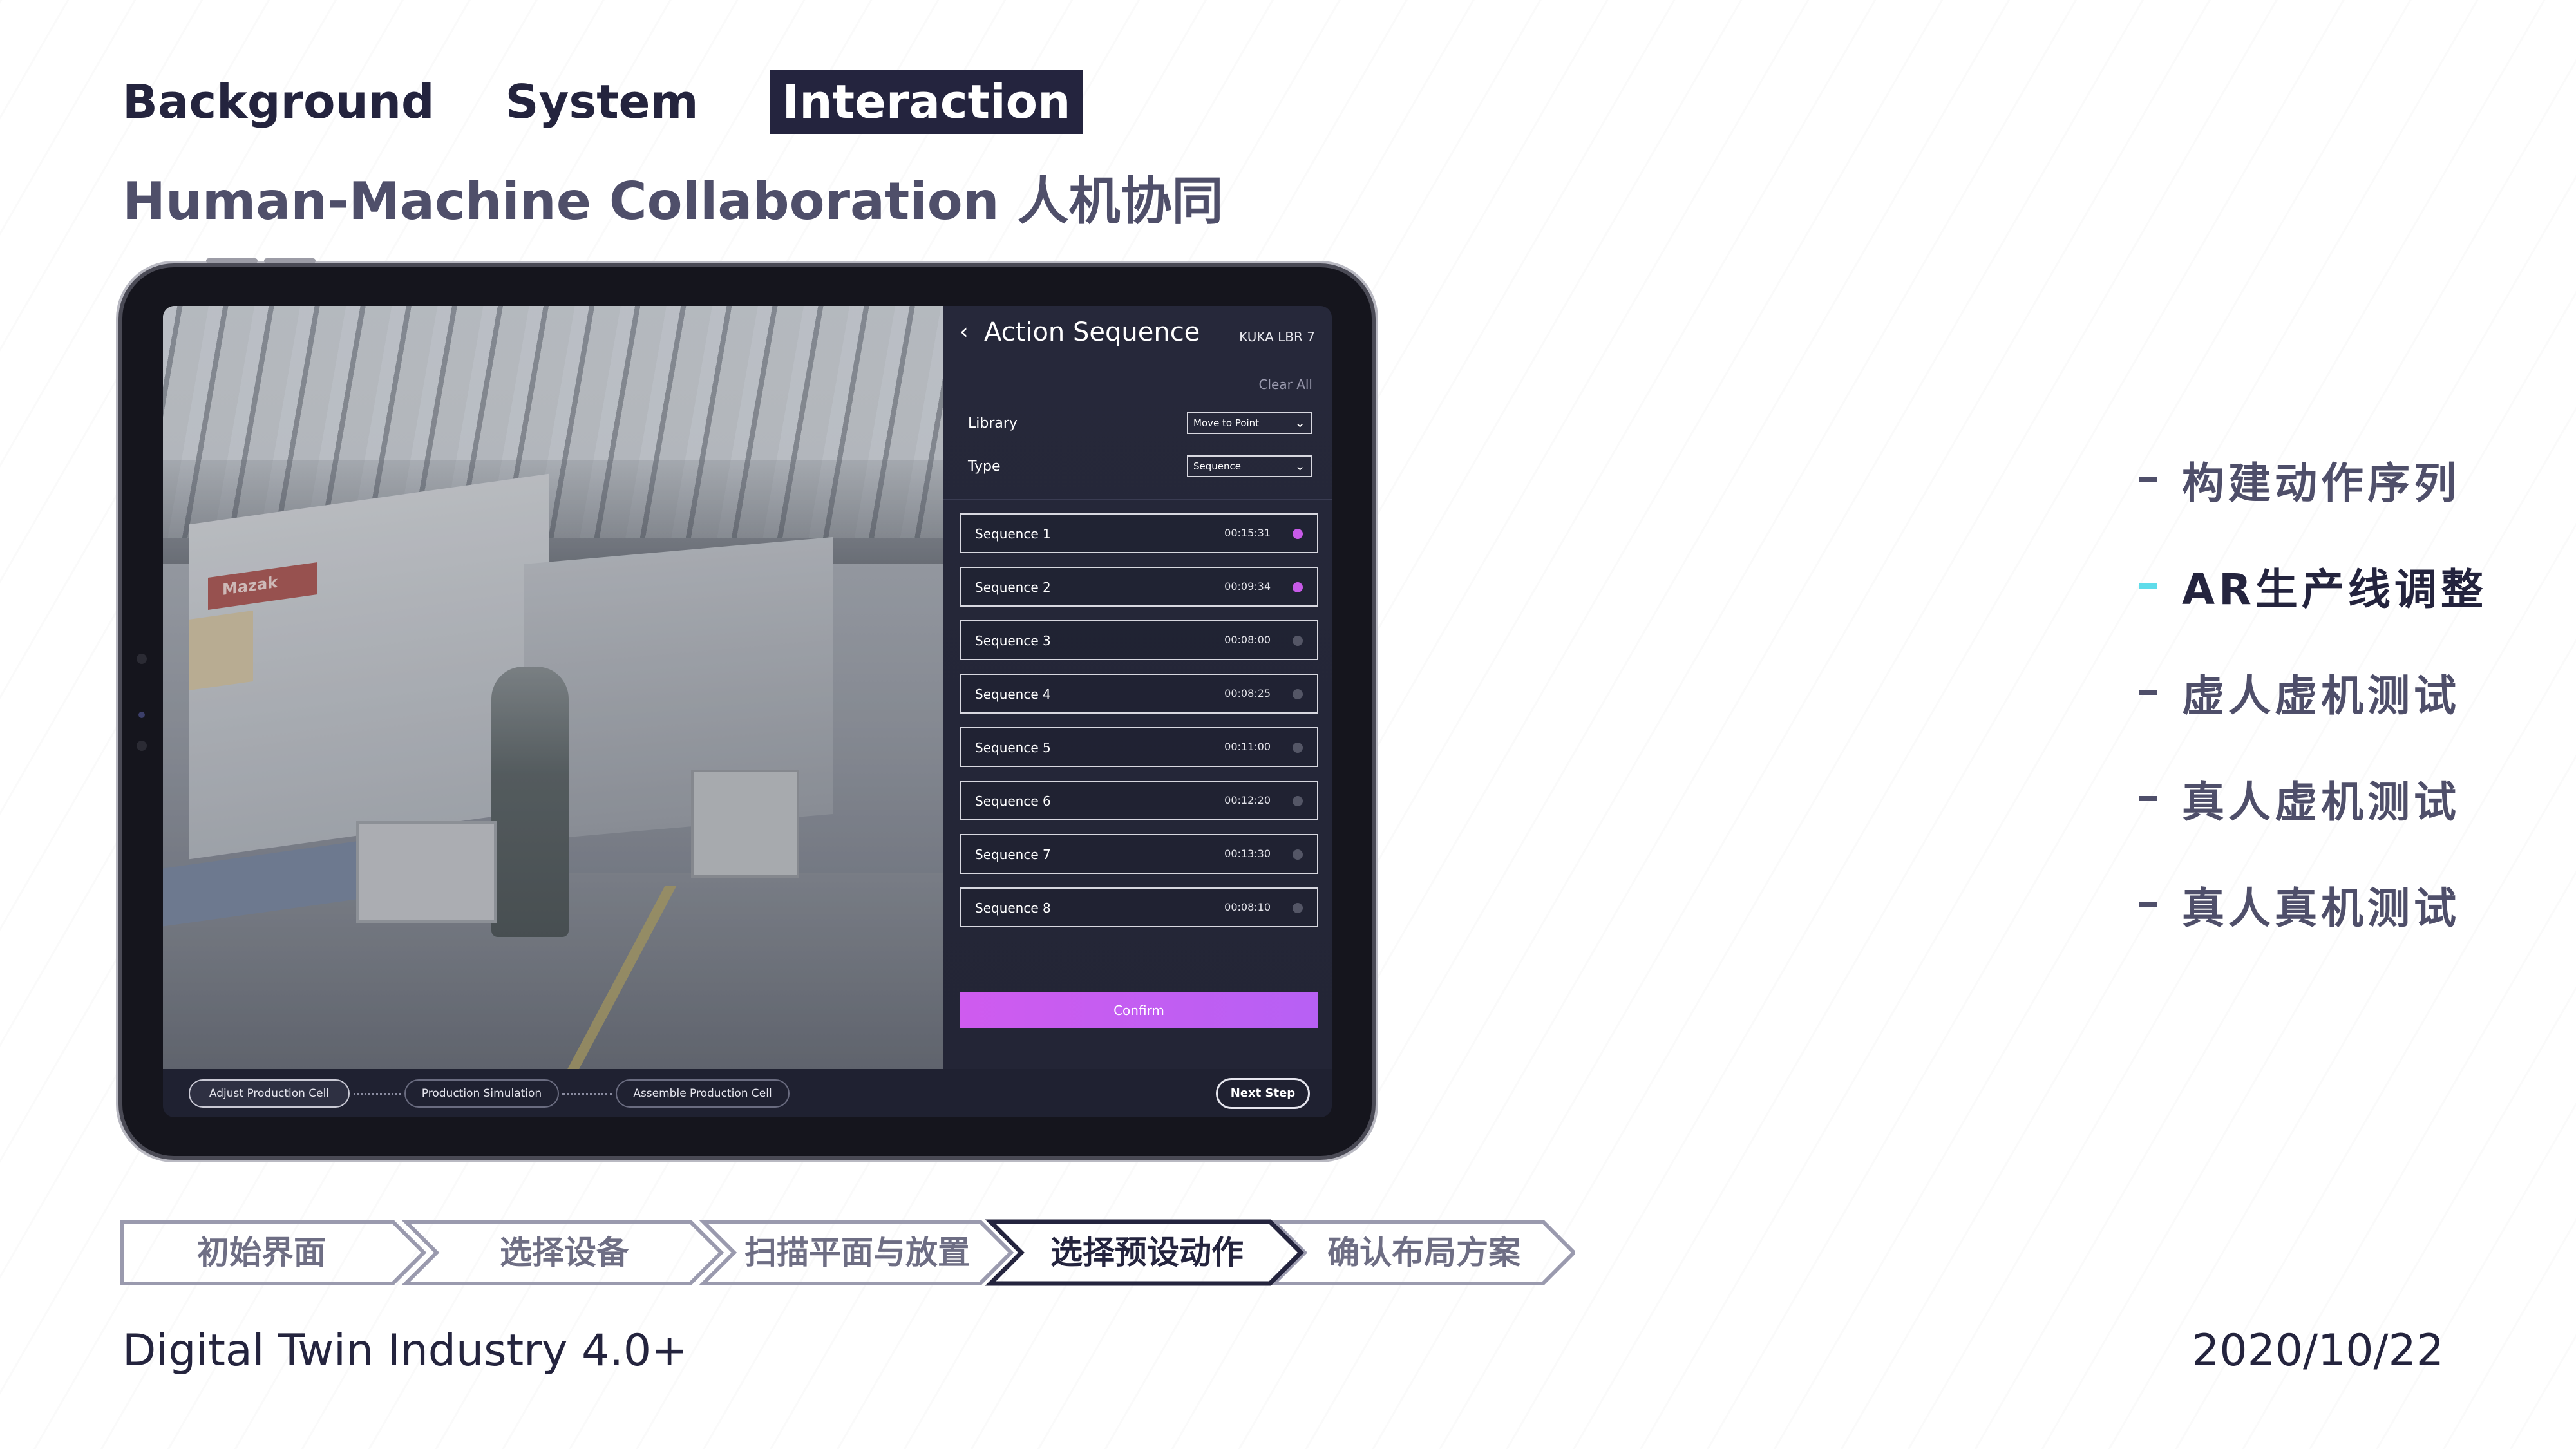 The image size is (2576, 1449). Describe the element at coordinates (564, 1253) in the screenshot. I see `flow-step-2: 选择设备` at that location.